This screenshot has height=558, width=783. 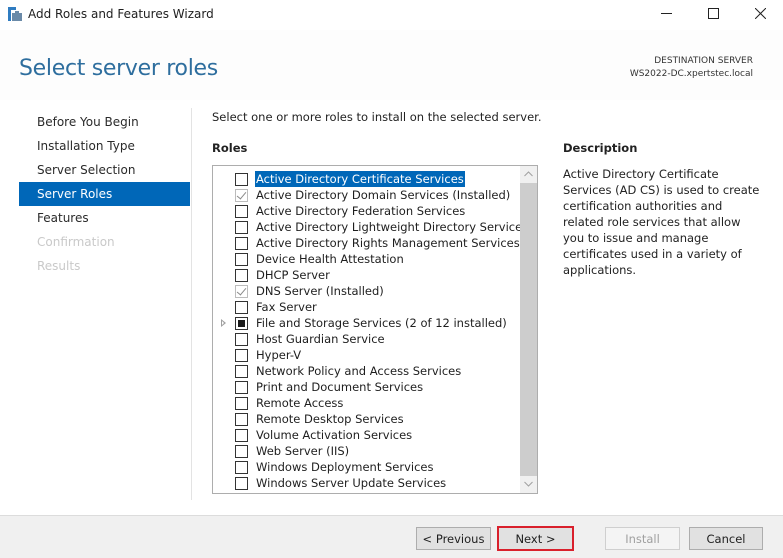 What do you see at coordinates (118, 68) in the screenshot?
I see `page-title: Select server roles` at bounding box center [118, 68].